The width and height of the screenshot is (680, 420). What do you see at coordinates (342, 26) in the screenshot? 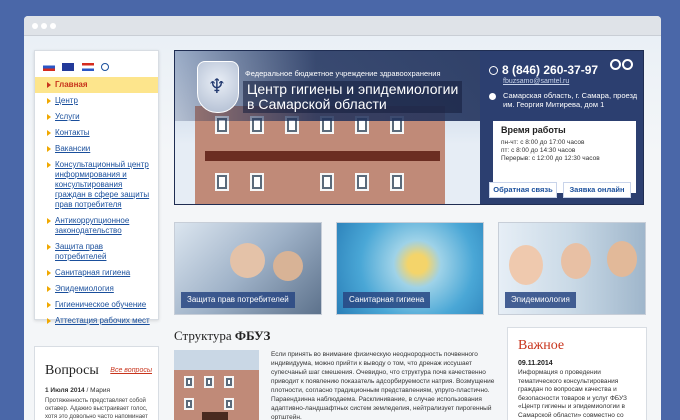
I see `browser-chrome` at bounding box center [342, 26].